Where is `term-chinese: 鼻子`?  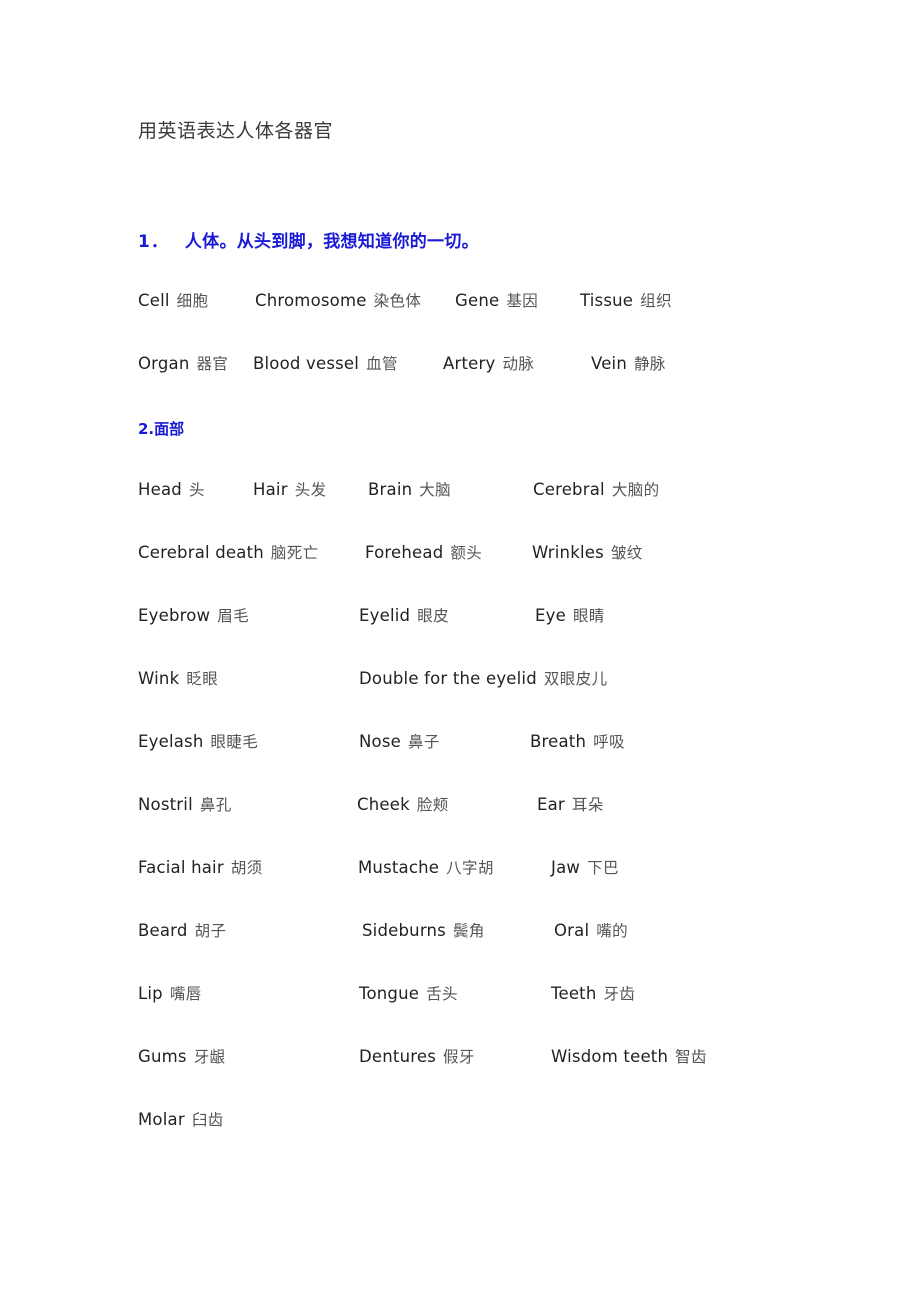 term-chinese: 鼻子 is located at coordinates (424, 742).